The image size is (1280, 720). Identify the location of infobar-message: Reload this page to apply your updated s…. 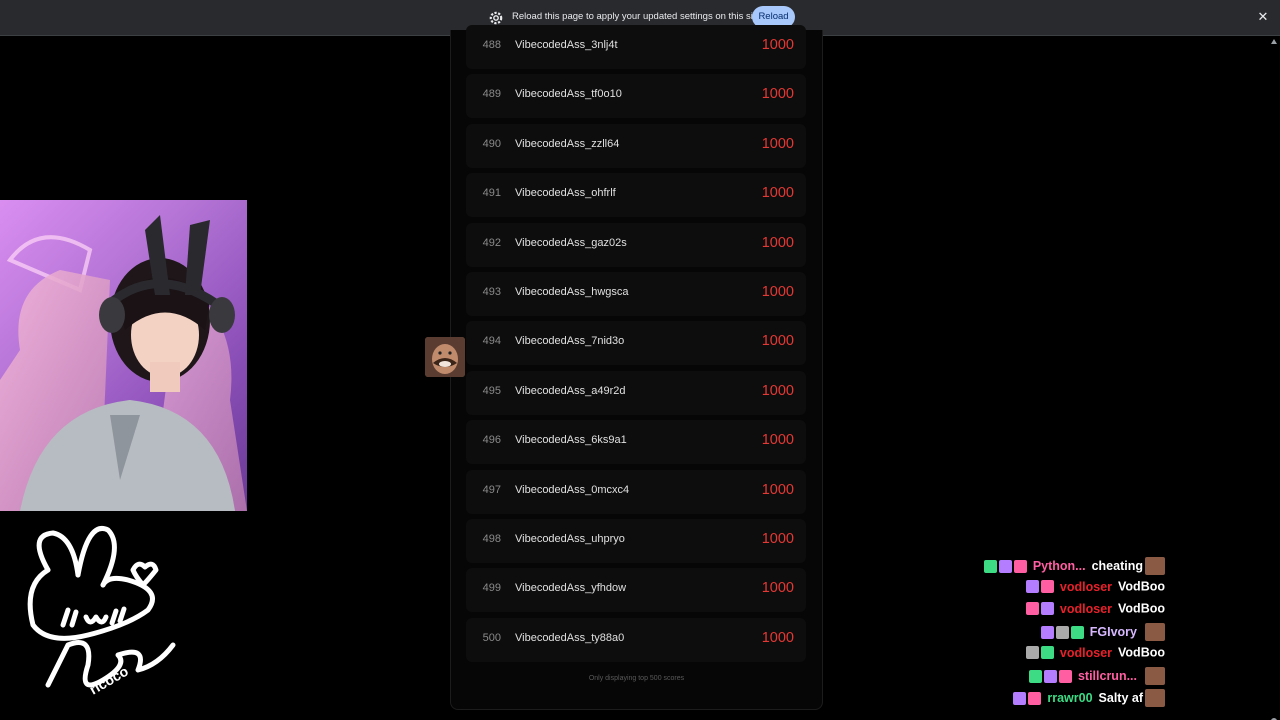
(636, 16).